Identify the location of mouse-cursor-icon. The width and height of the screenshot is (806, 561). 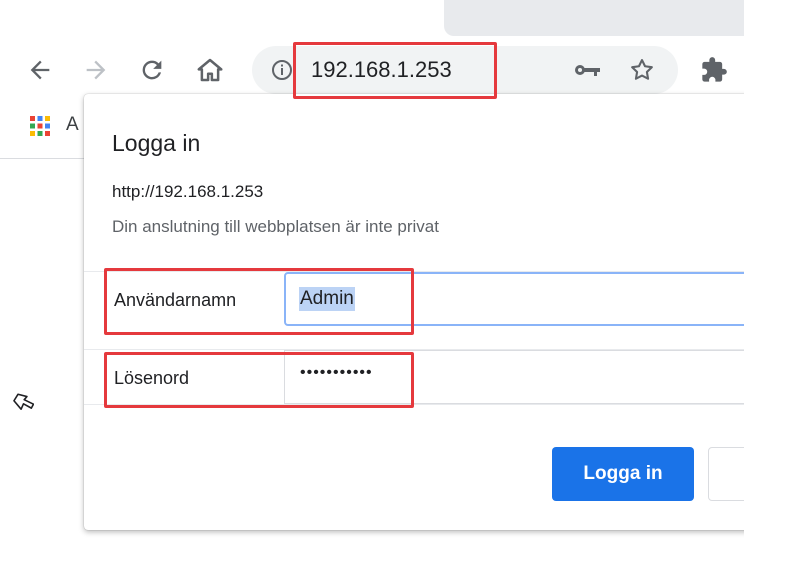
(23, 401).